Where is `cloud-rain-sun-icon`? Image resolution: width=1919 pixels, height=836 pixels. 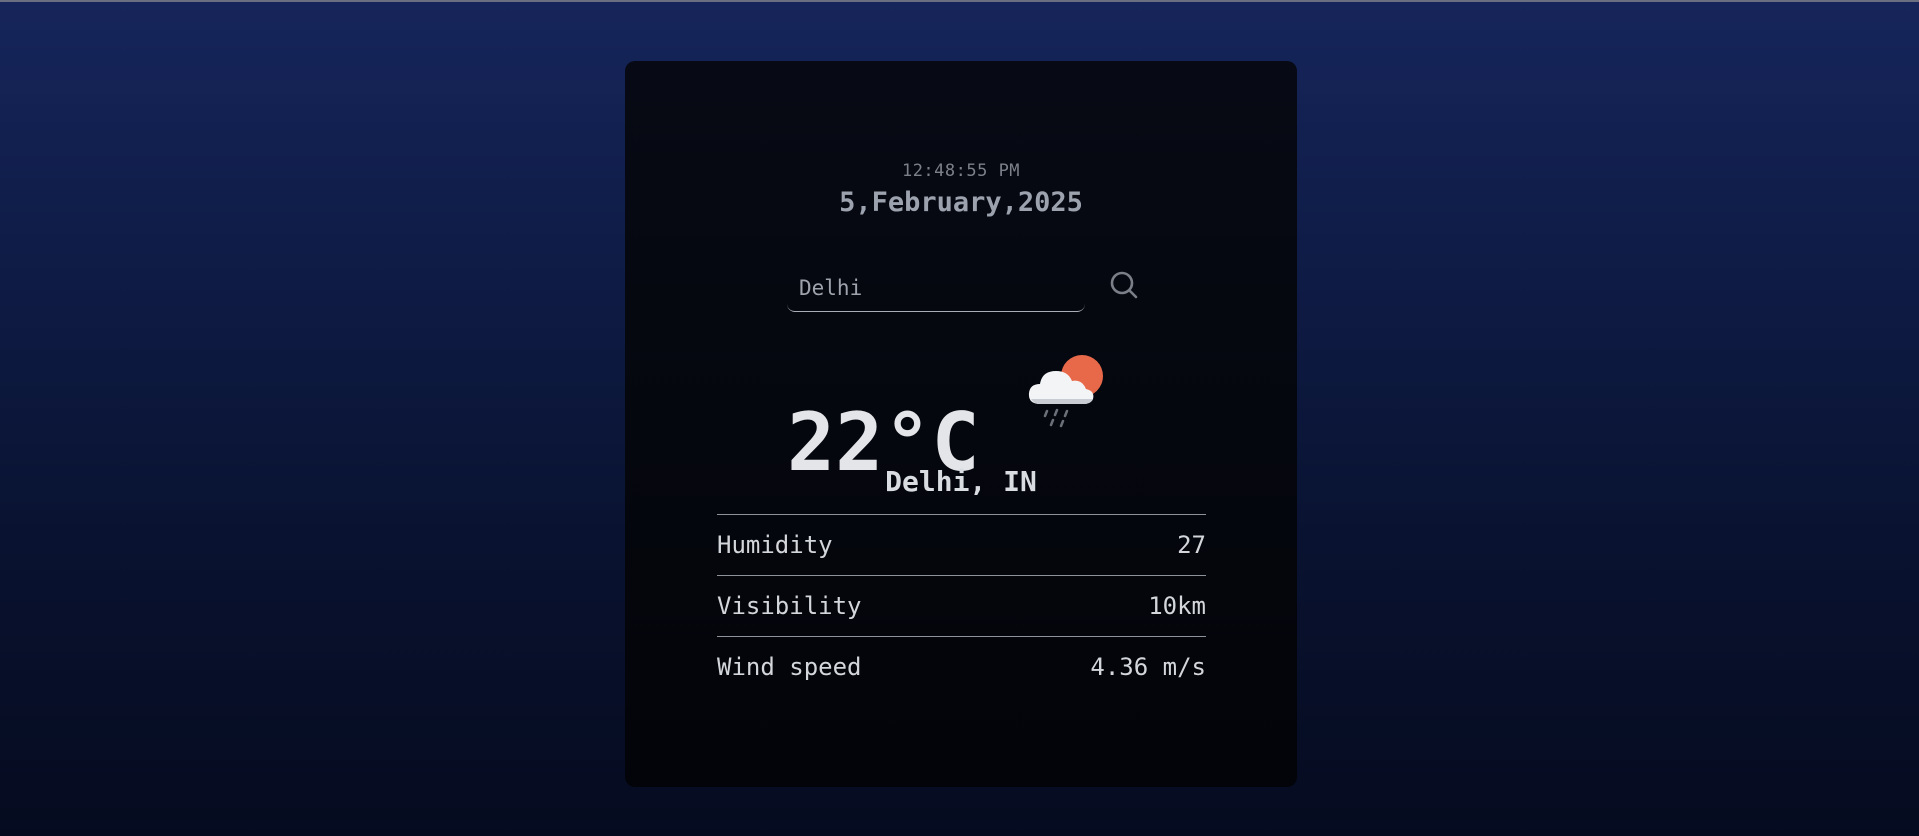
cloud-rain-sun-icon is located at coordinates (1065, 391).